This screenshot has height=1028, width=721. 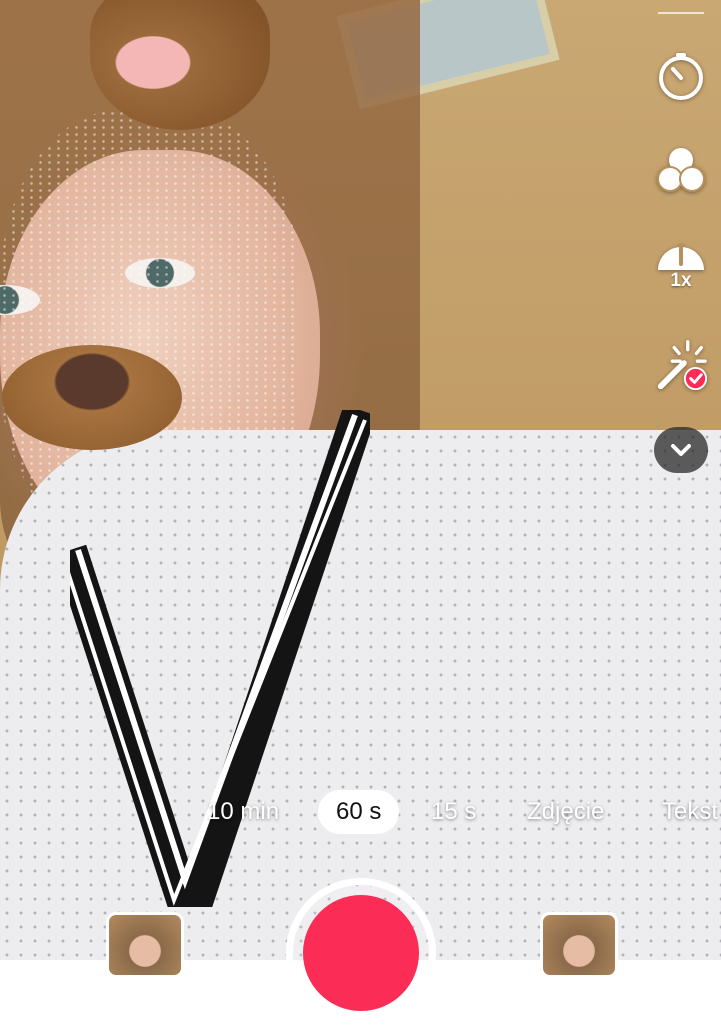 What do you see at coordinates (690, 812) in the screenshot?
I see `mode-text: Tekst` at bounding box center [690, 812].